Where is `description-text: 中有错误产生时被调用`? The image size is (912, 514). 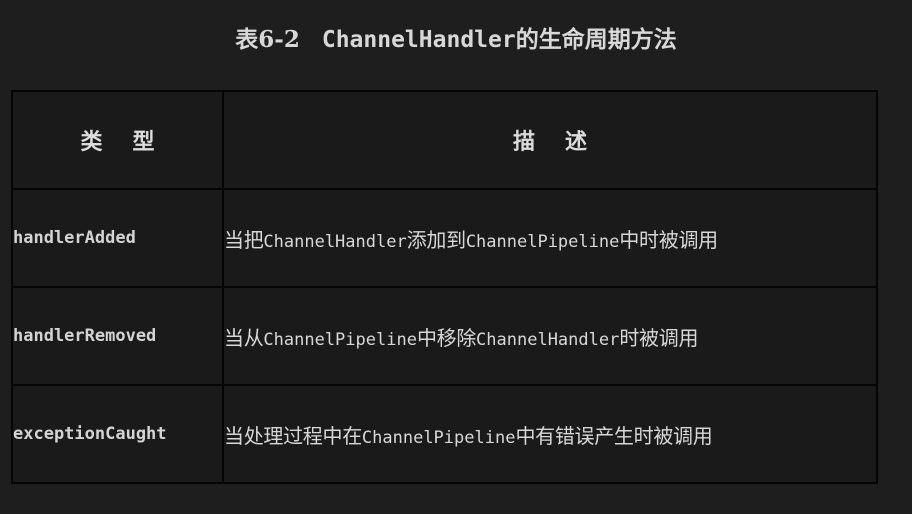
description-text: 中有错误产生时被调用 is located at coordinates (614, 435).